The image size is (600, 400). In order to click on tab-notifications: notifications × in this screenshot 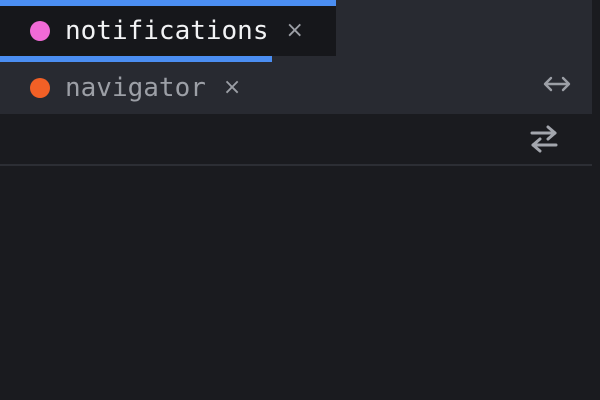, I will do `click(168, 28)`.